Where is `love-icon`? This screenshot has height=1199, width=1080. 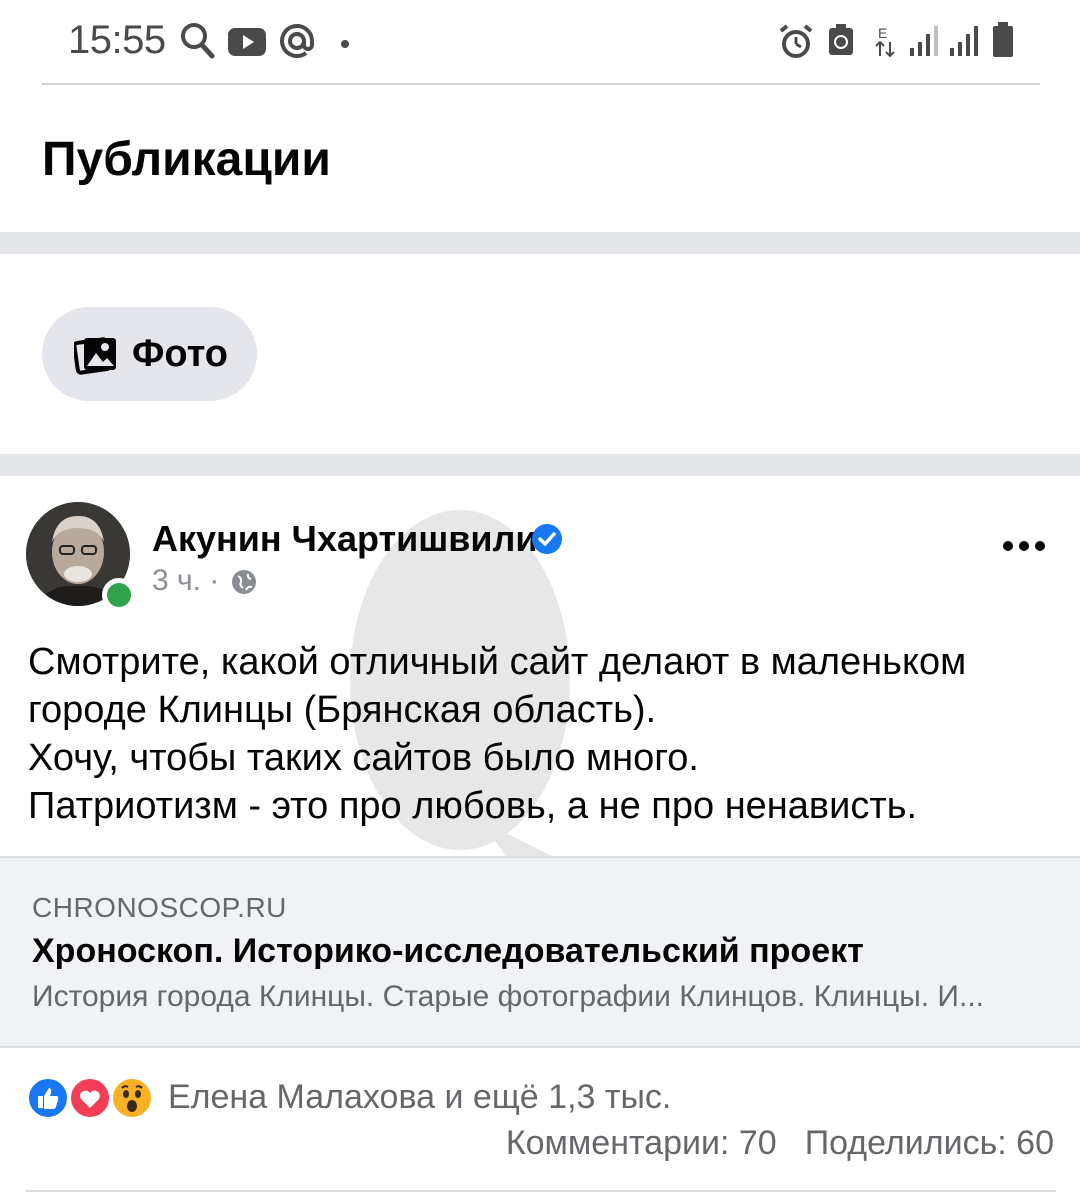
love-icon is located at coordinates (90, 1098).